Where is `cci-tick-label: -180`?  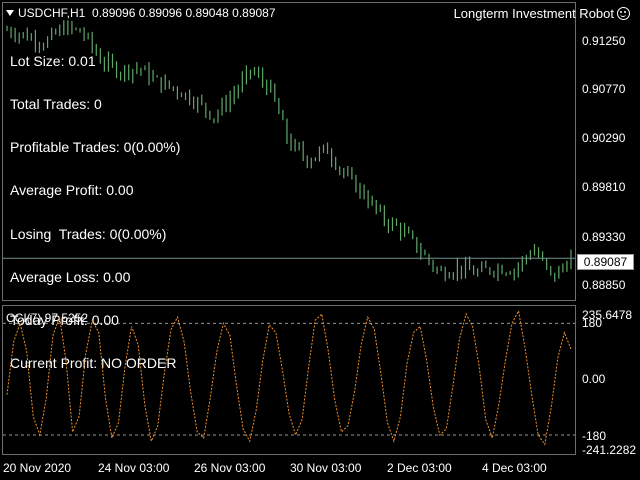
cci-tick-label: -180 is located at coordinates (594, 436).